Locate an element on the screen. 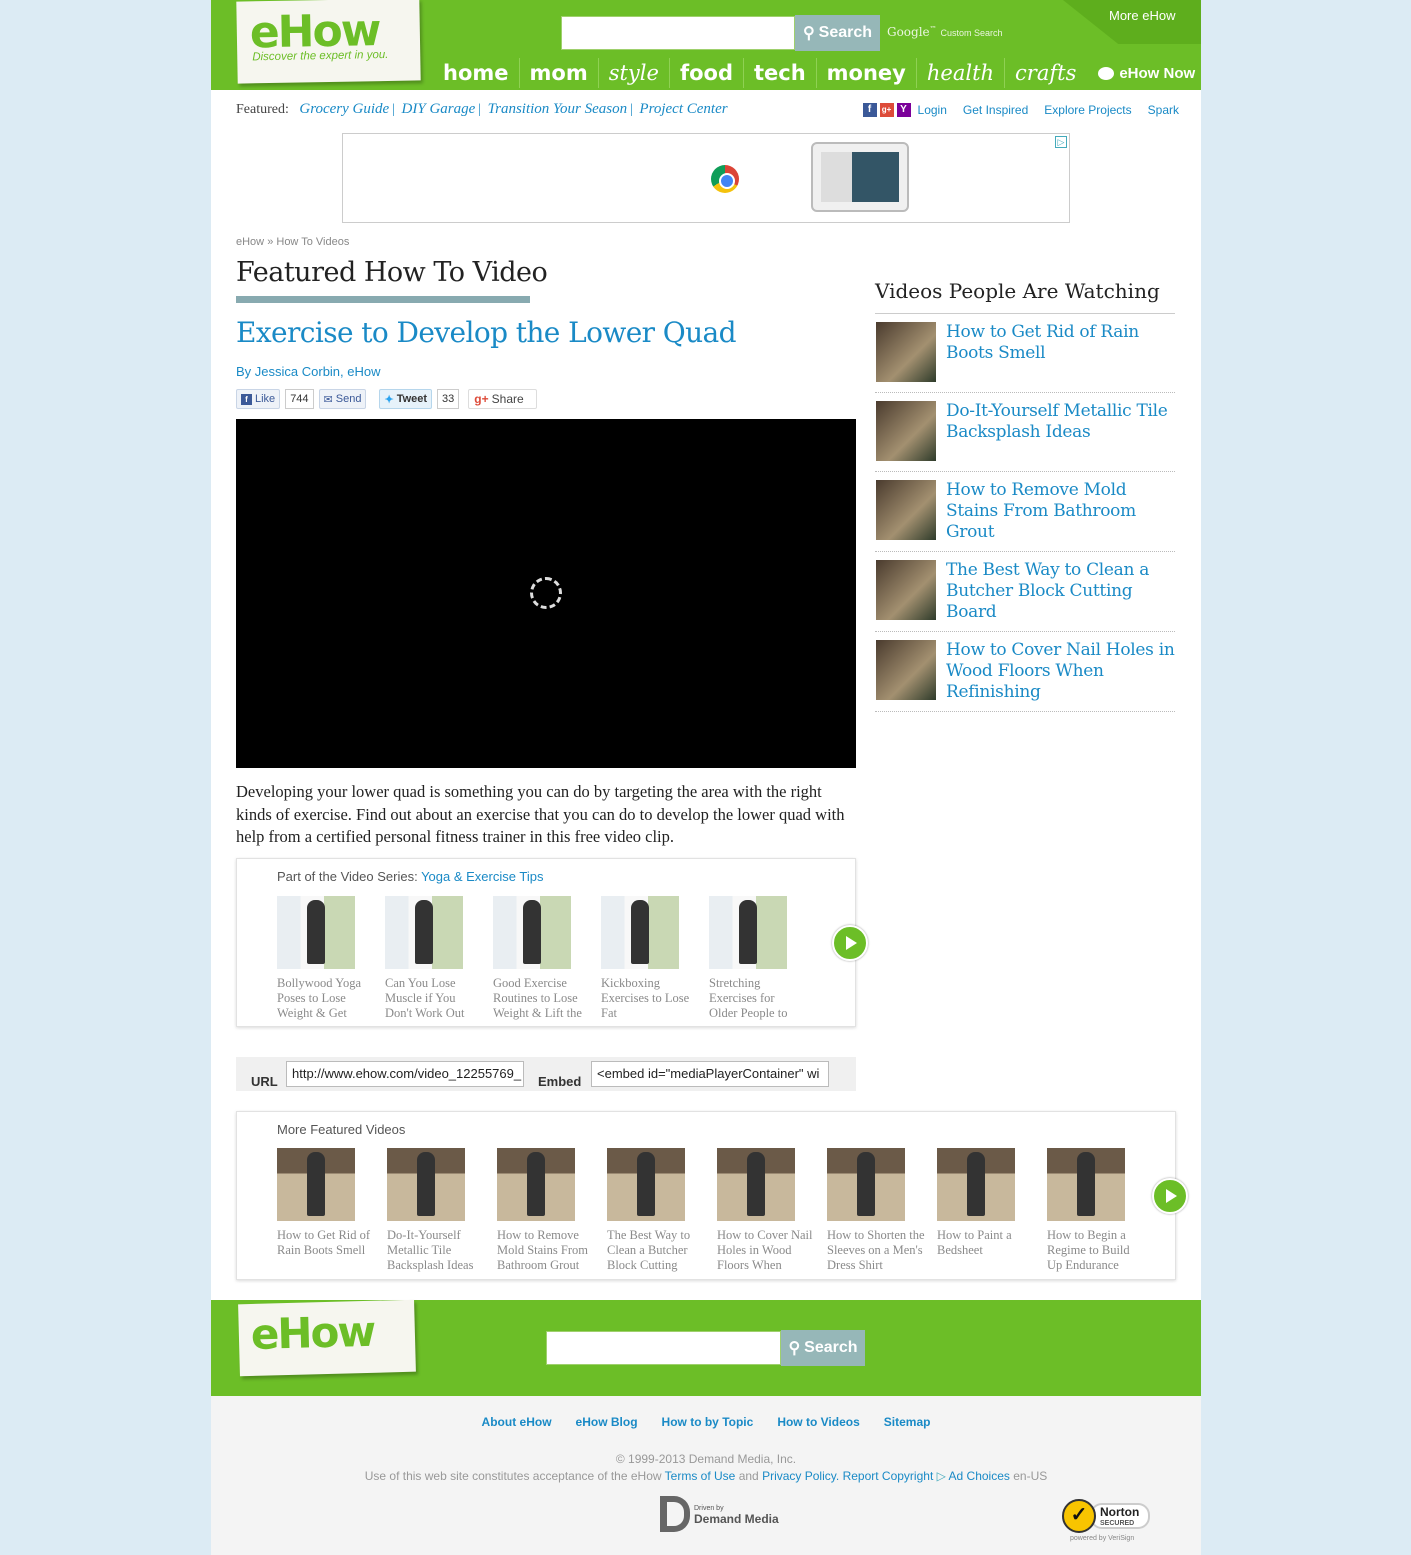  breadcrumb-current: How To Videos is located at coordinates (312, 242).